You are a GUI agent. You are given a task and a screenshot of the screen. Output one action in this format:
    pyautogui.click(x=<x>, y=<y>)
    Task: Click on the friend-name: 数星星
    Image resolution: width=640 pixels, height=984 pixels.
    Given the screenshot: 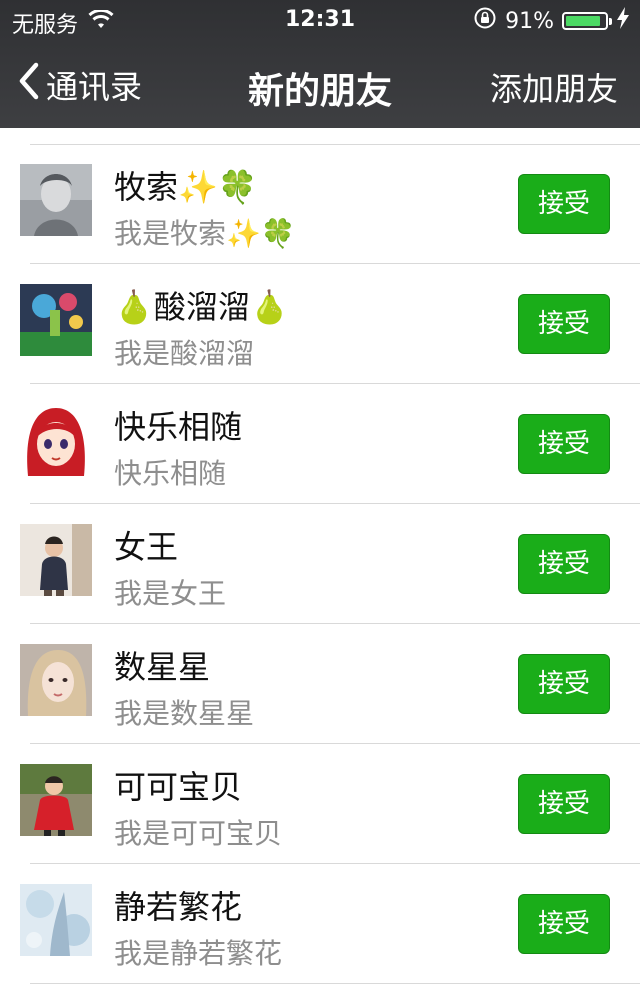 What is the action you would take?
    pyautogui.click(x=162, y=667)
    